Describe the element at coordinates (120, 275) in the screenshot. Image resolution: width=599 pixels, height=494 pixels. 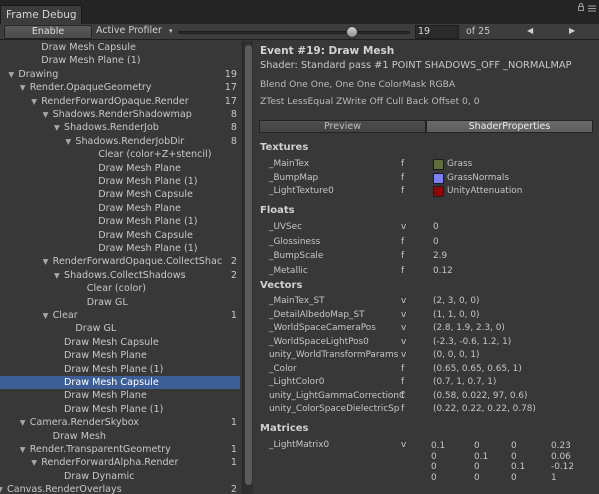
I see `tree-row: ▼ Shadows.CollectShadows 2` at that location.